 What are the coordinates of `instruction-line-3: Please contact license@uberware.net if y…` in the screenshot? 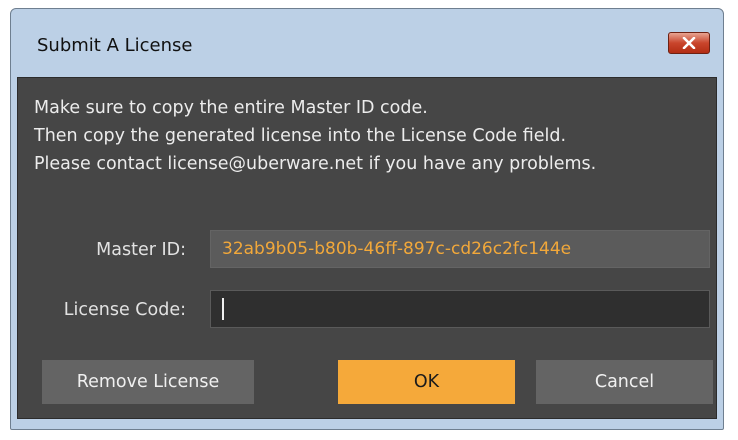 It's located at (315, 164).